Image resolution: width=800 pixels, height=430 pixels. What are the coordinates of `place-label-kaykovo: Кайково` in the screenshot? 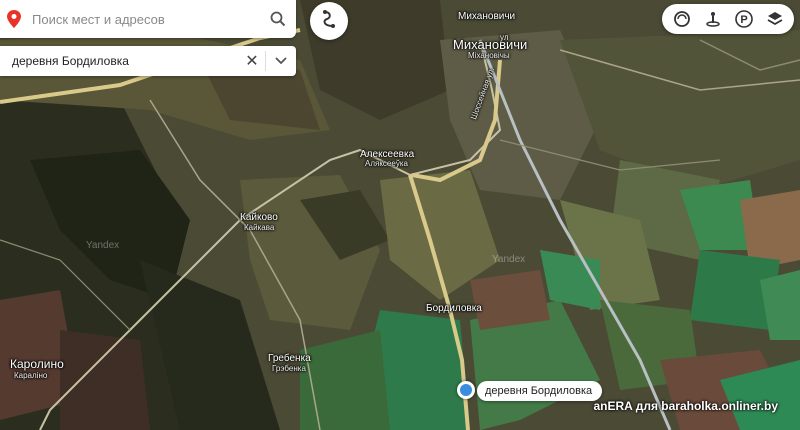 It's located at (259, 218).